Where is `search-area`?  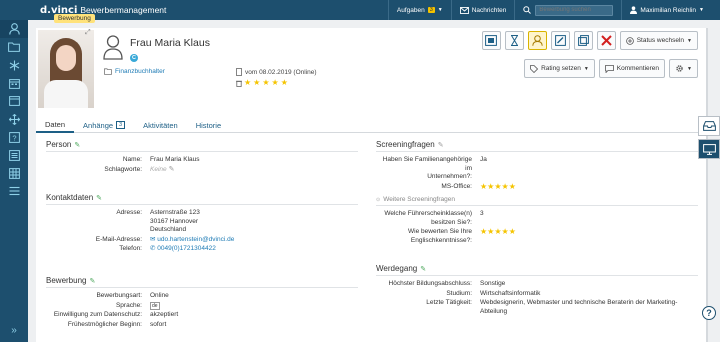 search-area is located at coordinates (567, 10).